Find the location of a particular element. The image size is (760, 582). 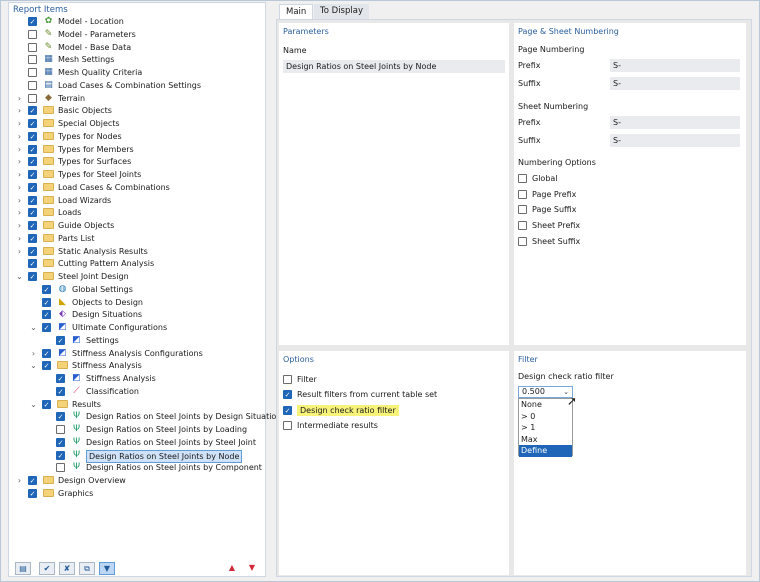

sheet-suffix-checkbox-option: Sheet Suffix is located at coordinates (549, 241).